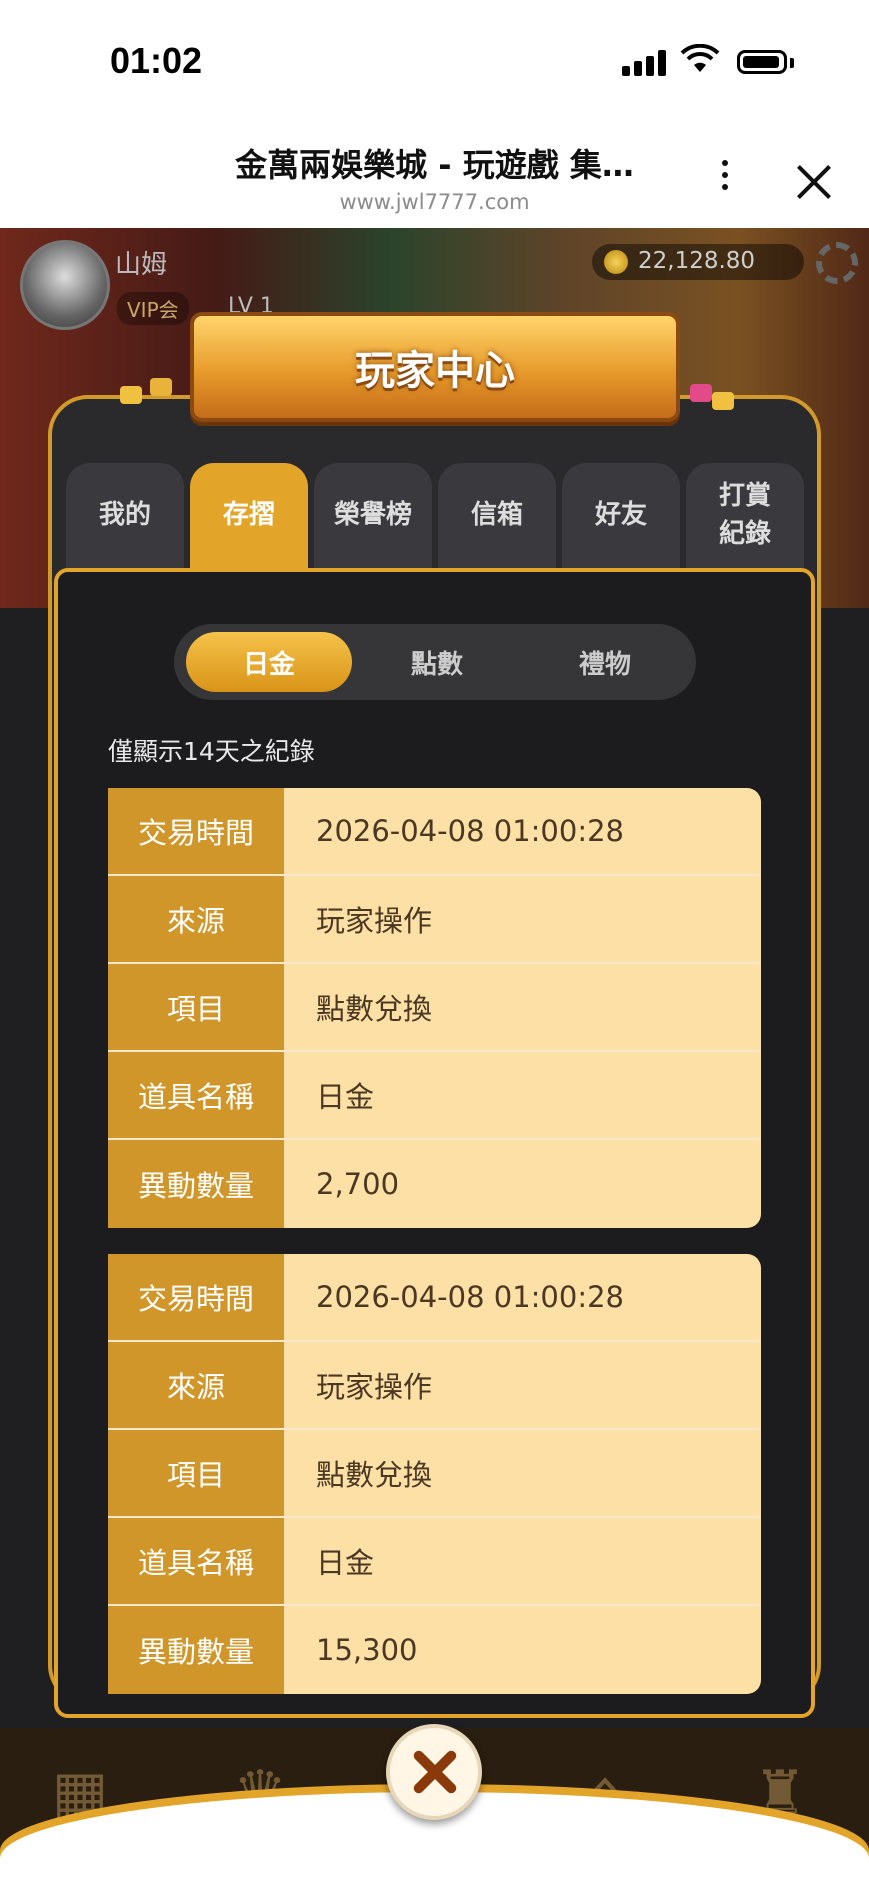  What do you see at coordinates (745, 515) in the screenshot?
I see `tab-tip-records: 打賞 紀錄` at bounding box center [745, 515].